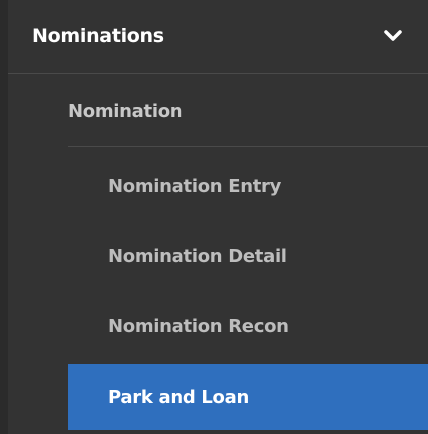  Describe the element at coordinates (4, 217) in the screenshot. I see `menu-left-edge` at that location.